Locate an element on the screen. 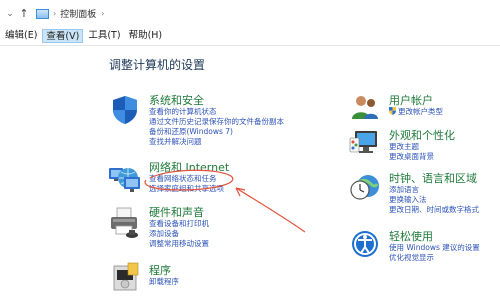  uac-shield-icon is located at coordinates (392, 111).